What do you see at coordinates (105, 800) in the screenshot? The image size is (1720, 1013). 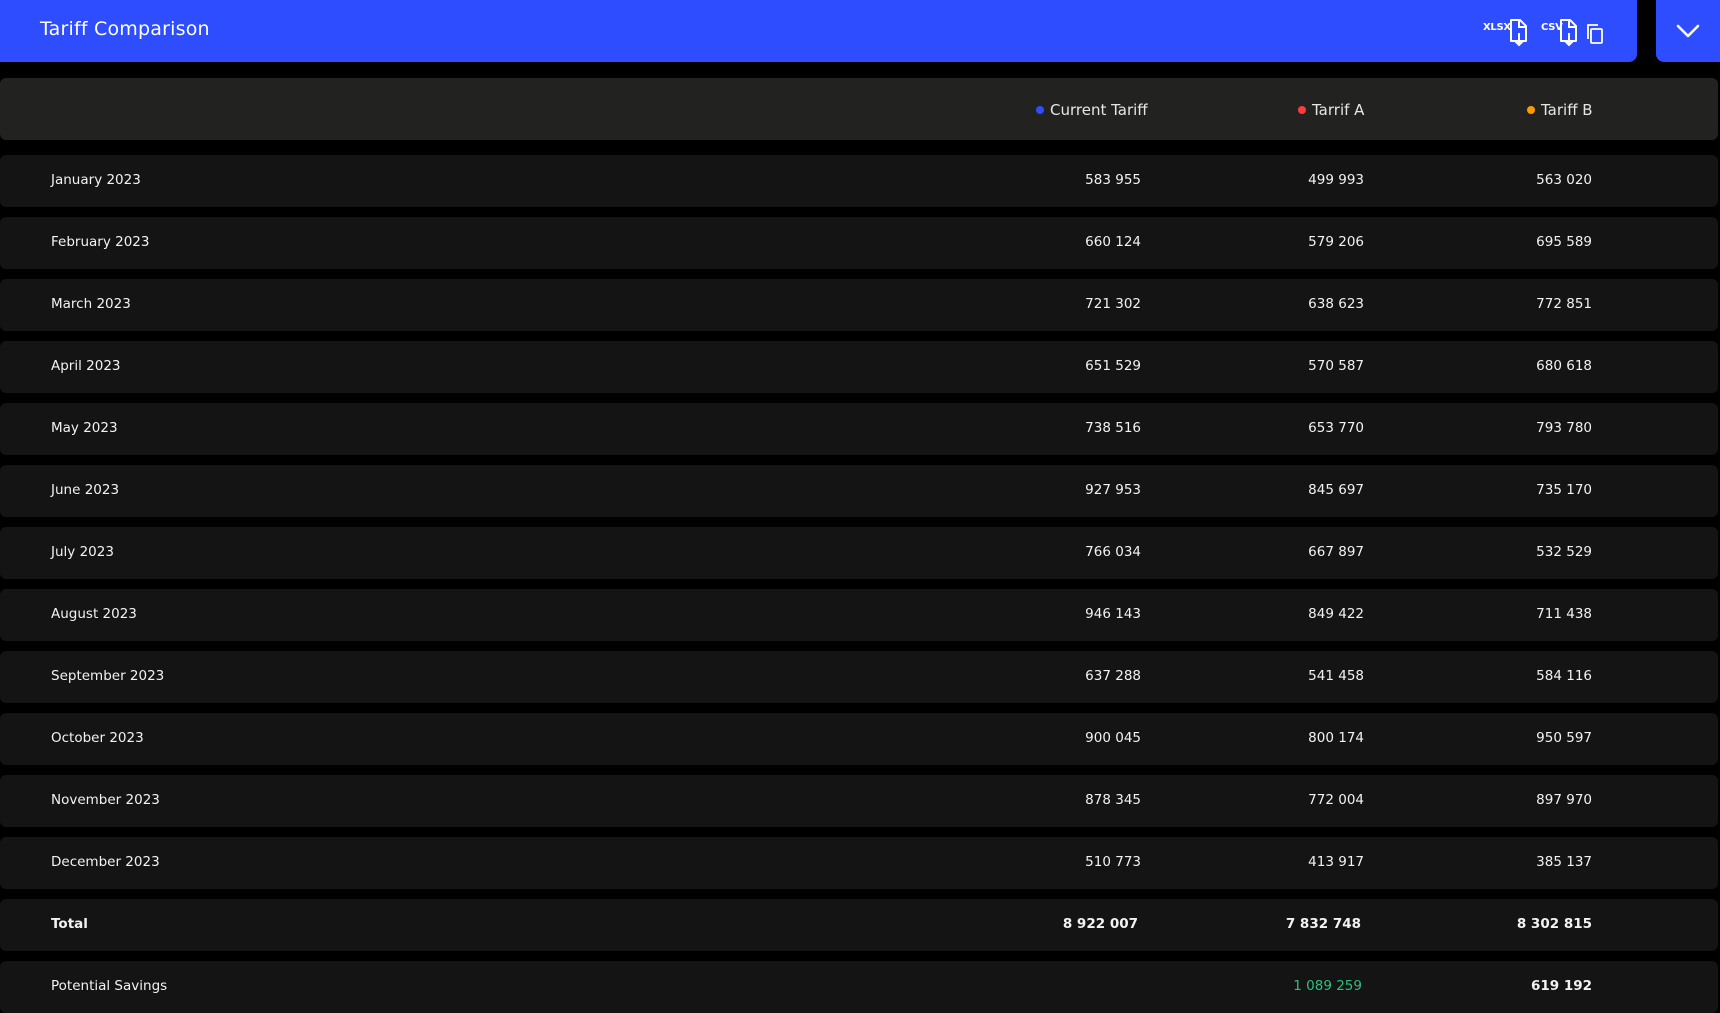 I see `row-label: November 2023` at bounding box center [105, 800].